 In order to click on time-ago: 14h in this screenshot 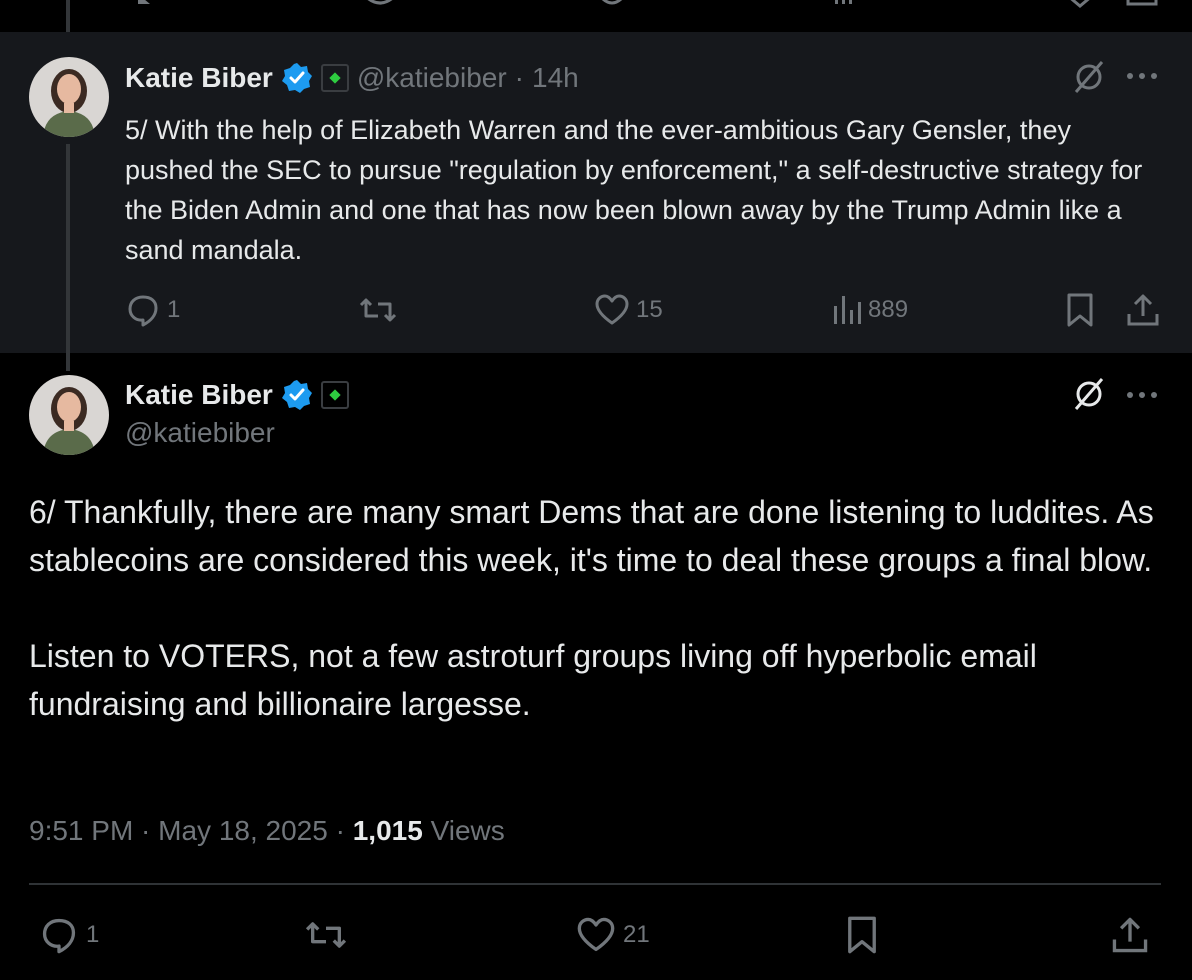, I will do `click(555, 78)`.